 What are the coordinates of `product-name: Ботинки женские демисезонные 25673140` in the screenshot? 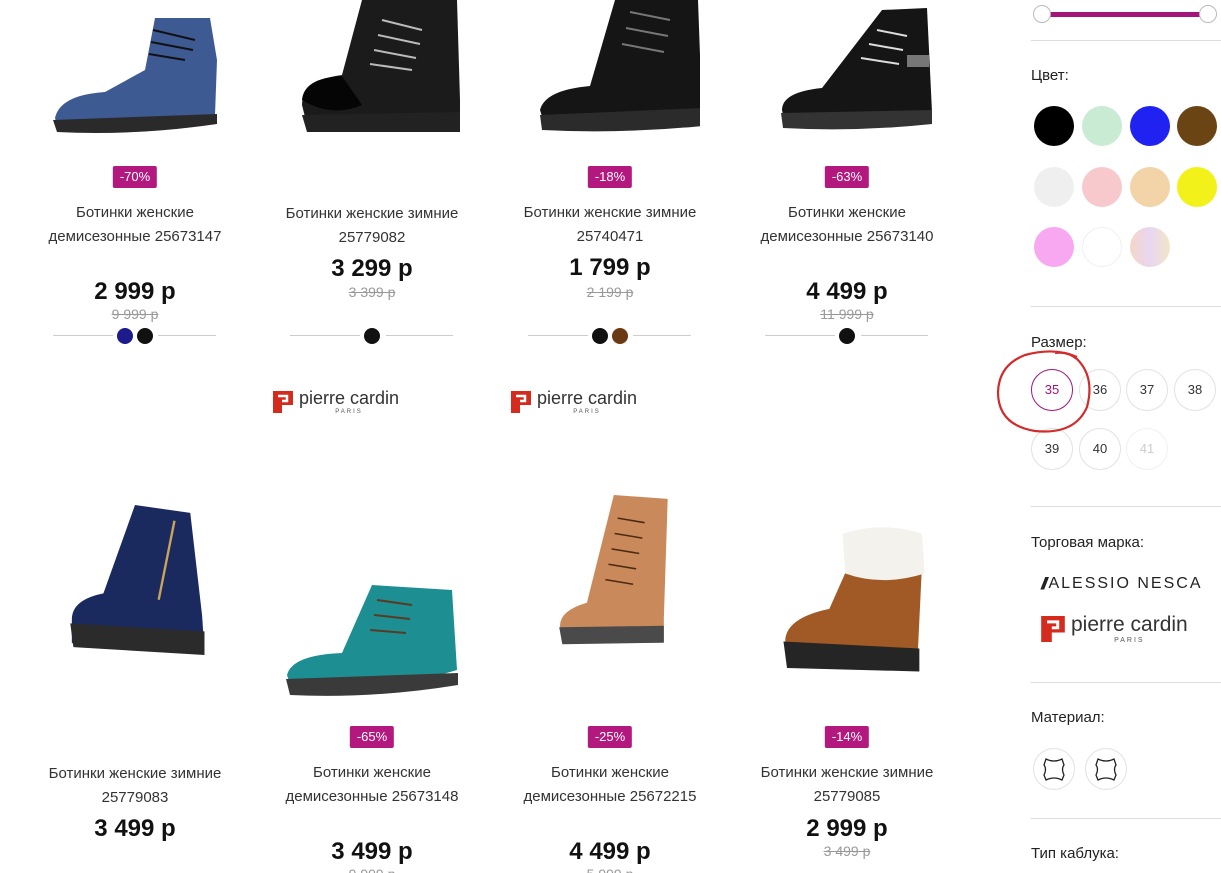 It's located at (847, 225).